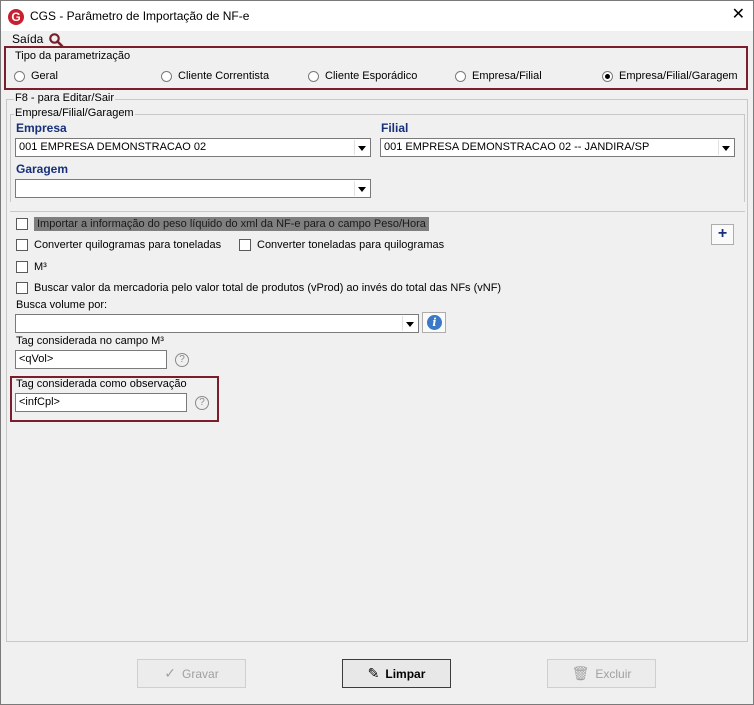 The image size is (754, 705). I want to click on radio-cliente-esporadico-label: Cliente Esporádico, so click(371, 76).